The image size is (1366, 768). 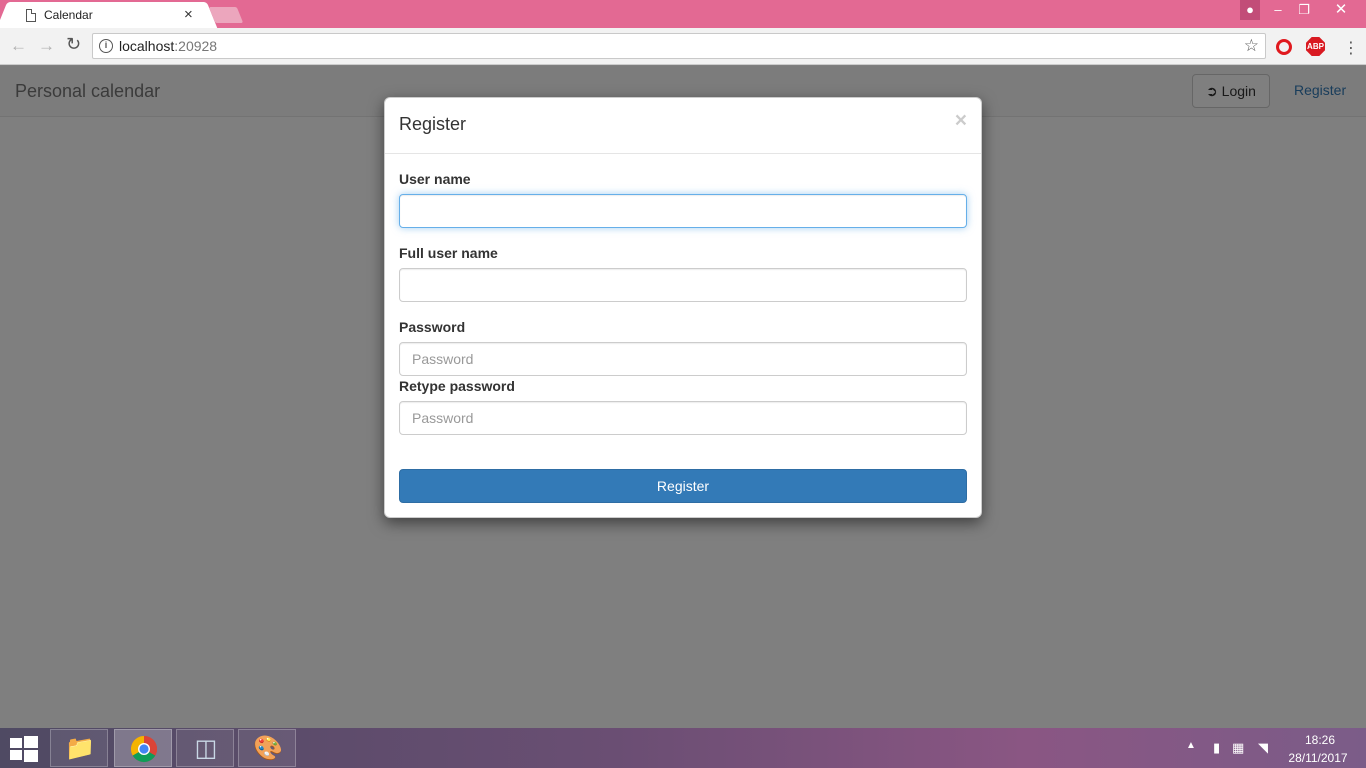 I want to click on address-bar: i localhost:20928 ☆, so click(x=679, y=46).